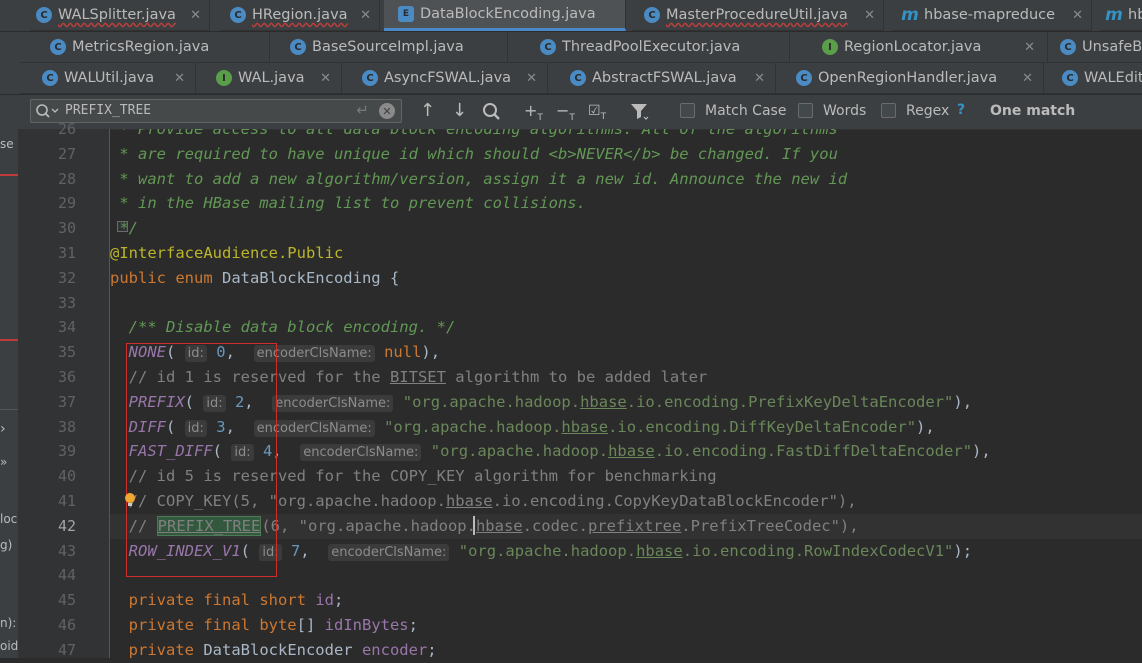  What do you see at coordinates (758, 15) in the screenshot?
I see `tab-masterprocedureutil: C MasterProcedureUtil.java ✕` at bounding box center [758, 15].